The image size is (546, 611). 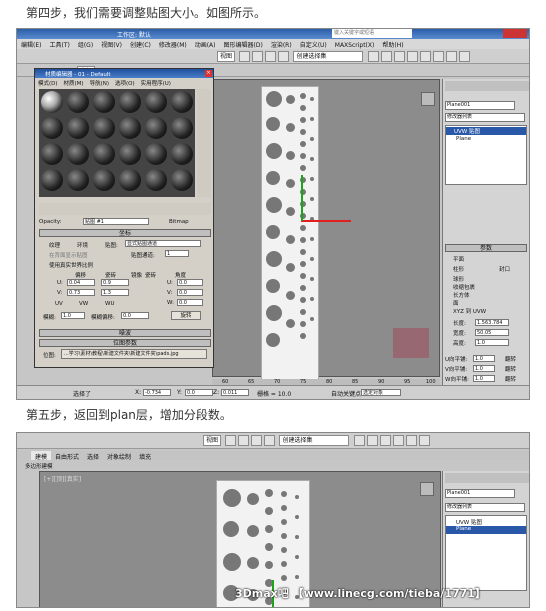 I want to click on parameters-rollout: 参数, so click(x=486, y=248).